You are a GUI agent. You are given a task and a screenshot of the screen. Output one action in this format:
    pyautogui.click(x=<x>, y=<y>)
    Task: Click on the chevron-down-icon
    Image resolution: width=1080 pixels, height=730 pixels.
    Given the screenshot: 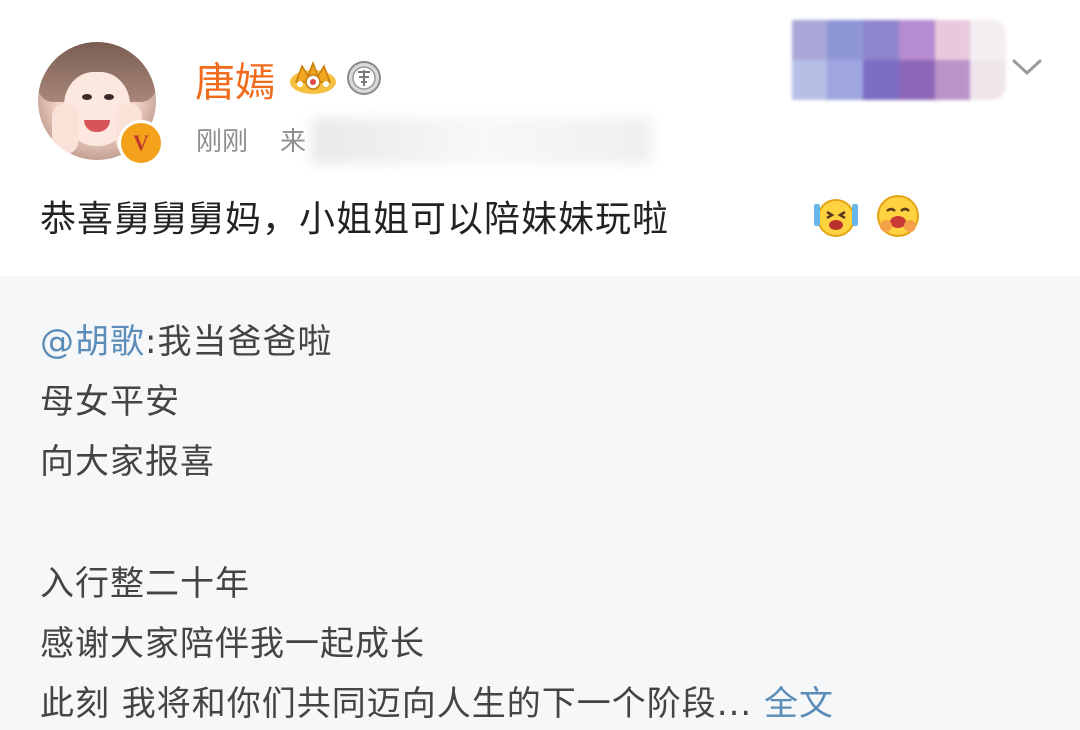 What is the action you would take?
    pyautogui.click(x=1027, y=67)
    